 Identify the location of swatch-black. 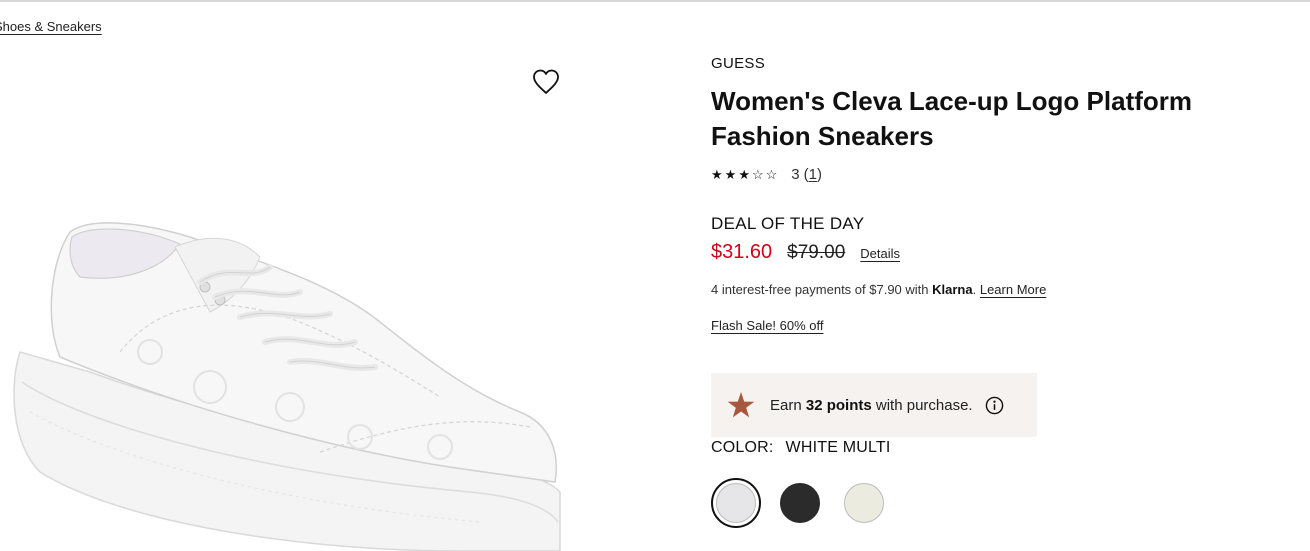
(800, 503).